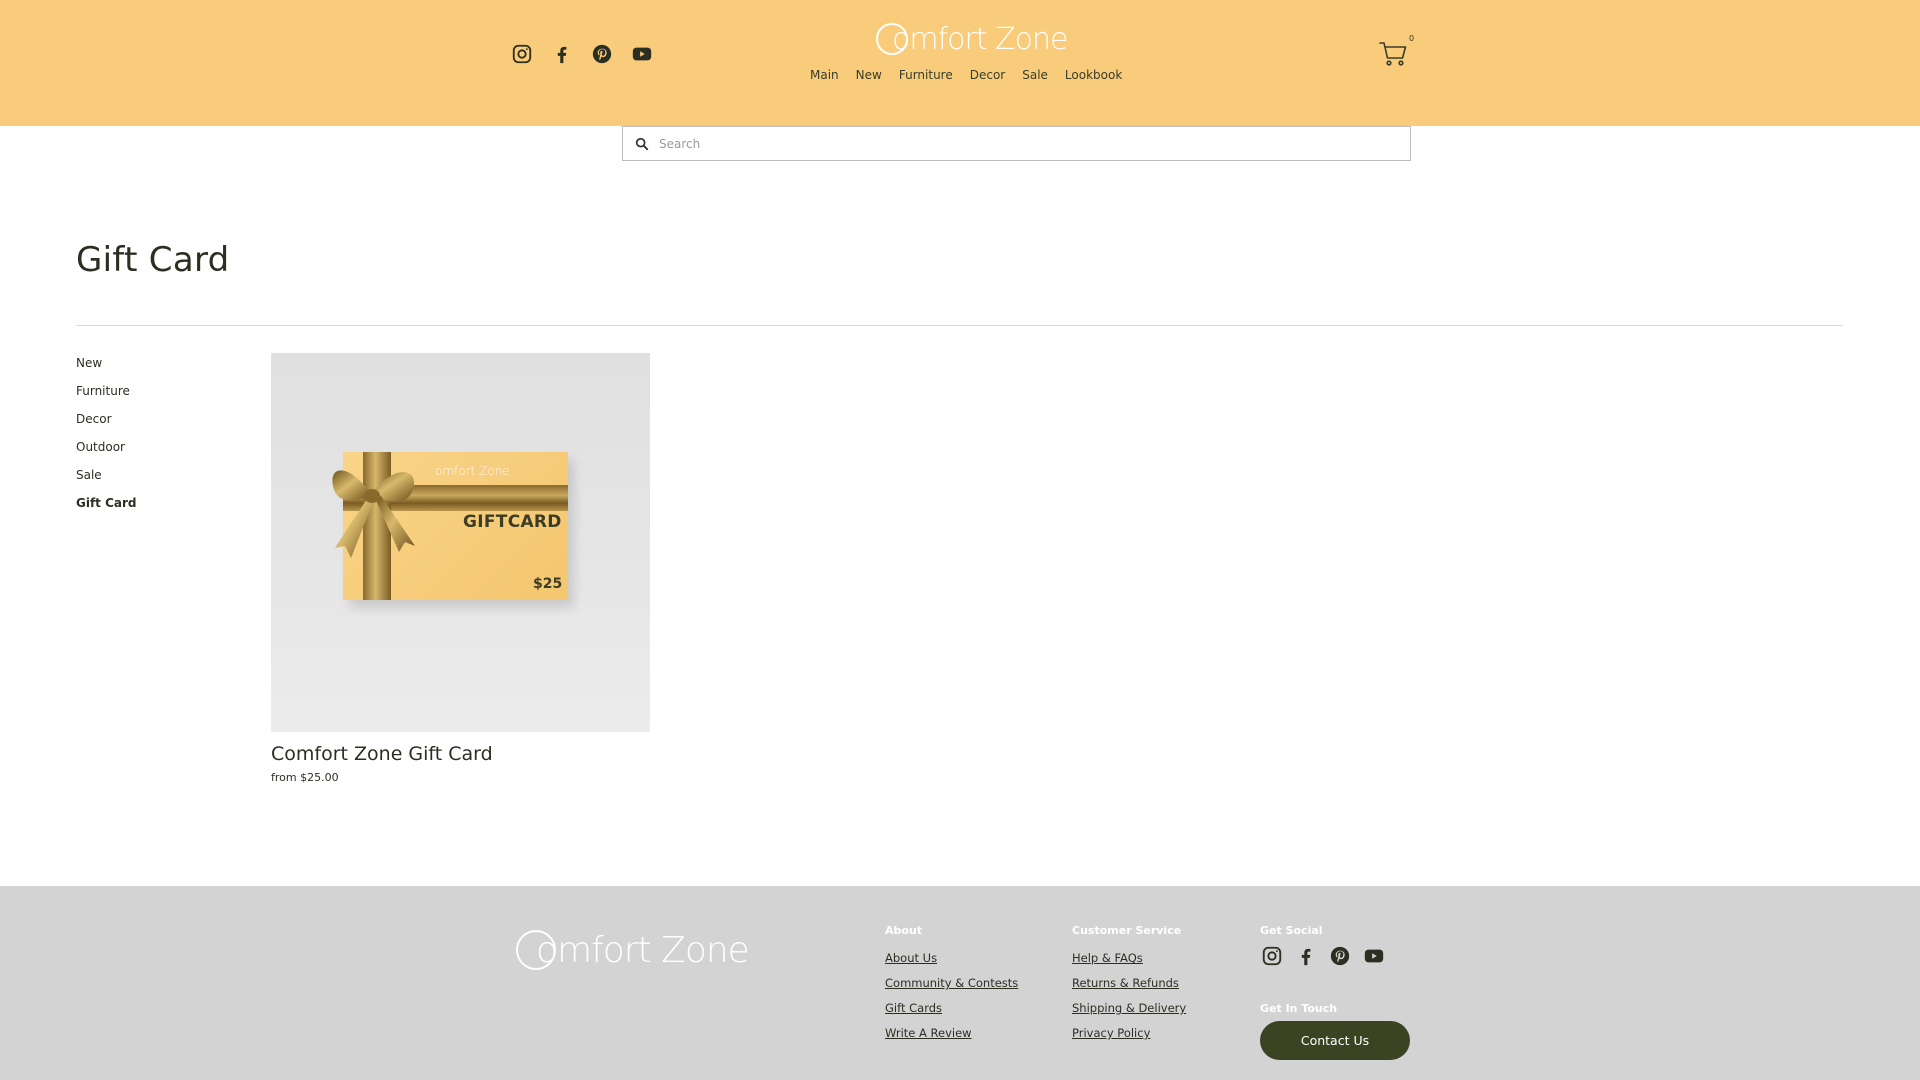 Image resolution: width=1920 pixels, height=1080 pixels. Describe the element at coordinates (1394, 53) in the screenshot. I see `cart-icon` at that location.